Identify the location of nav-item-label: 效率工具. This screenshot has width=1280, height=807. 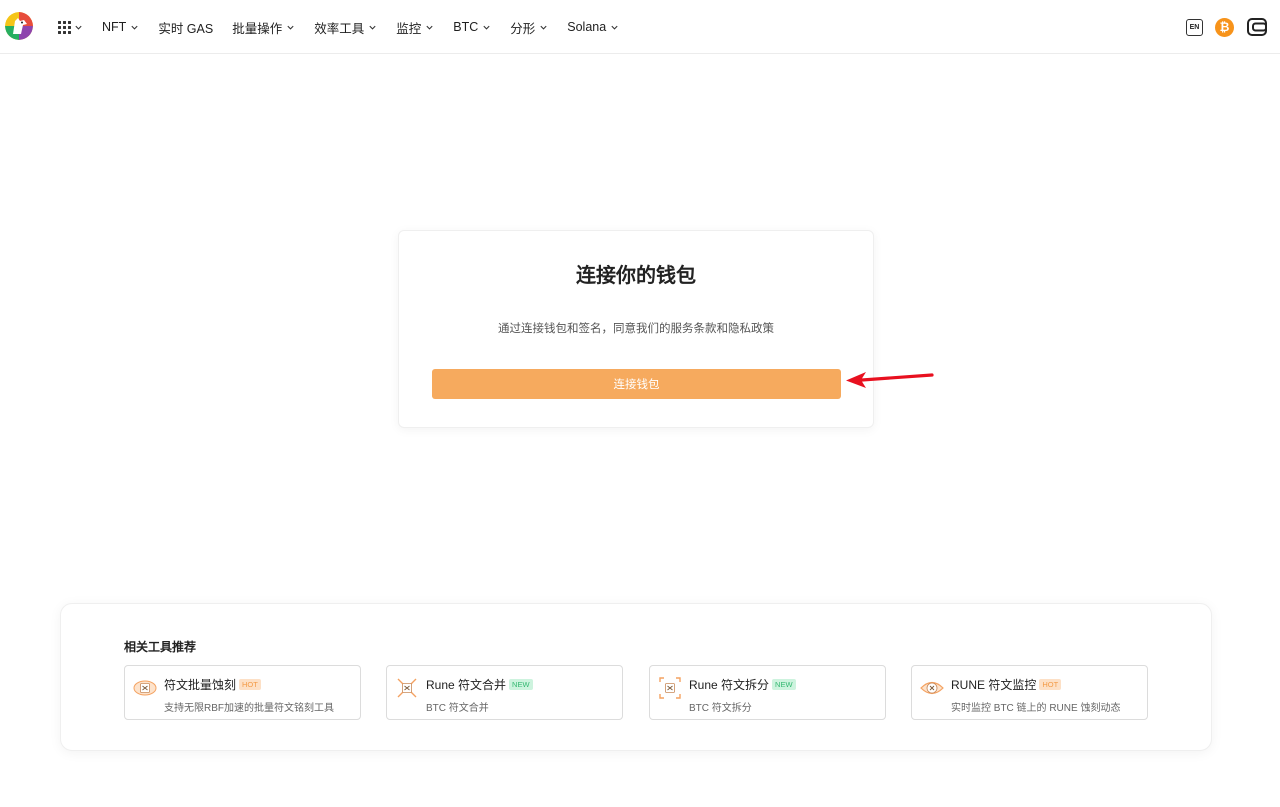
(339, 28).